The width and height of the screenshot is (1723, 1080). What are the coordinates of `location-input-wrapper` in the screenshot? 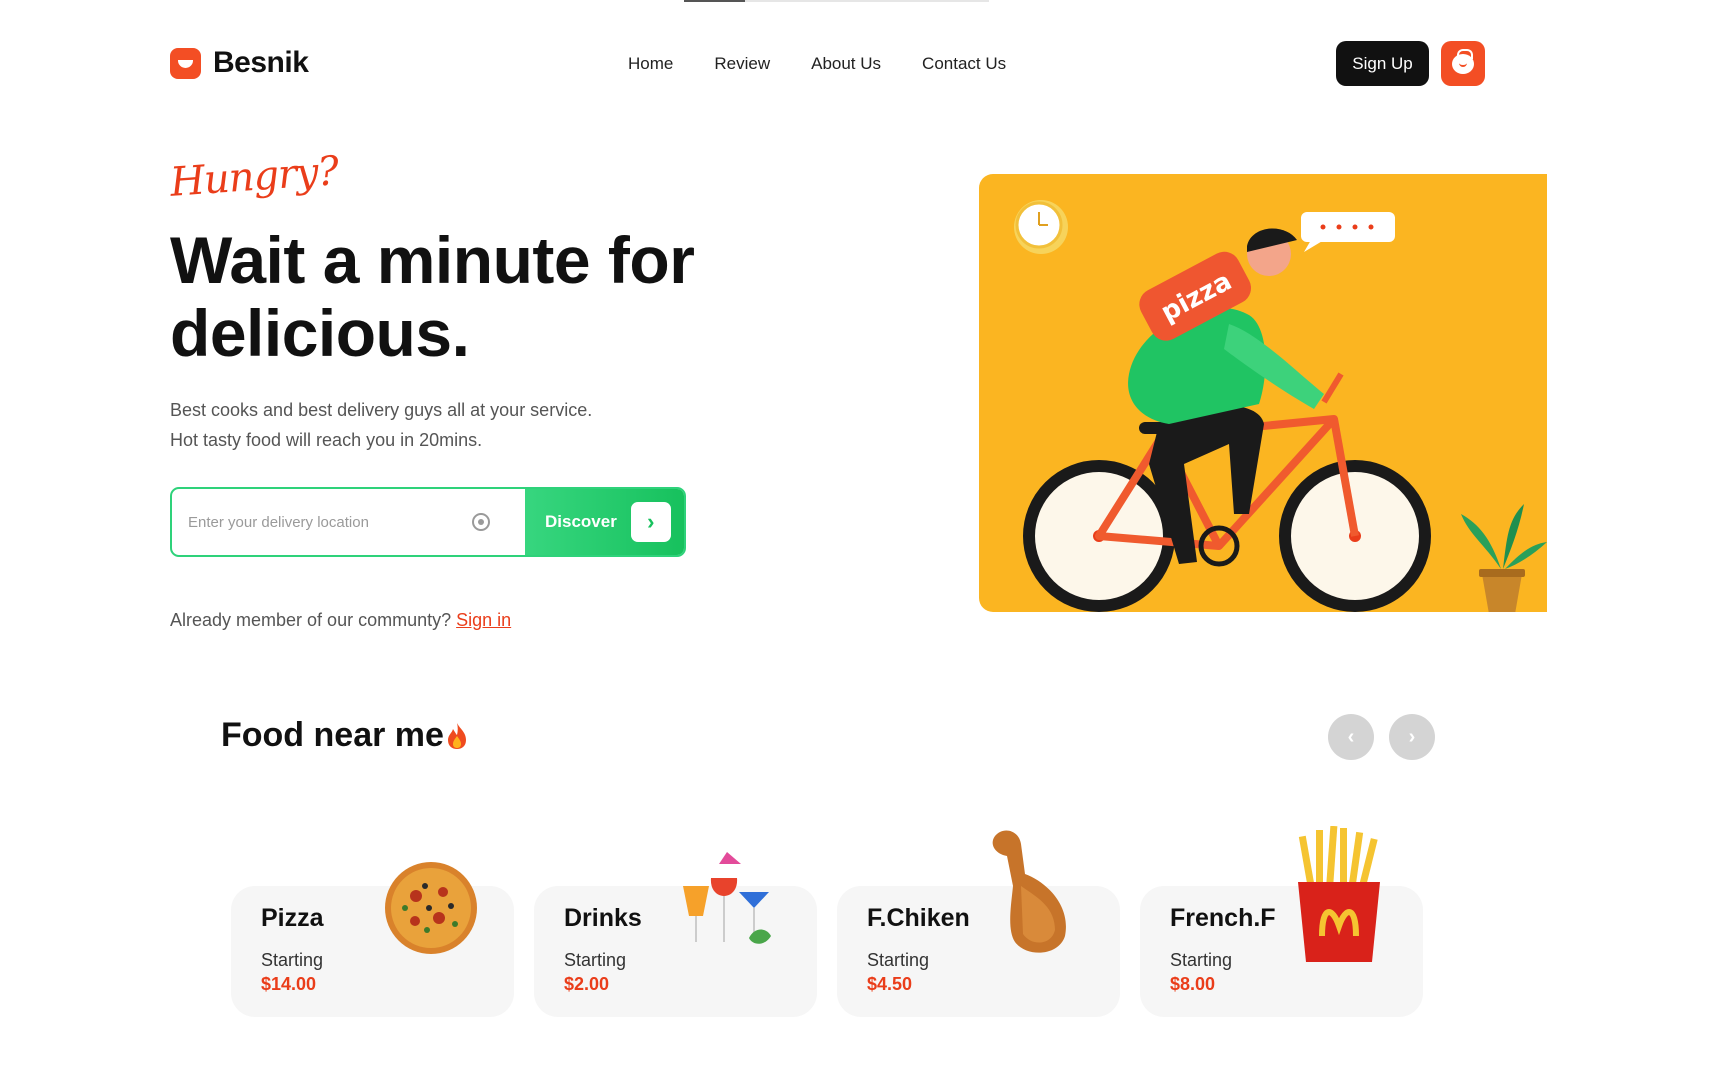 It's located at (348, 522).